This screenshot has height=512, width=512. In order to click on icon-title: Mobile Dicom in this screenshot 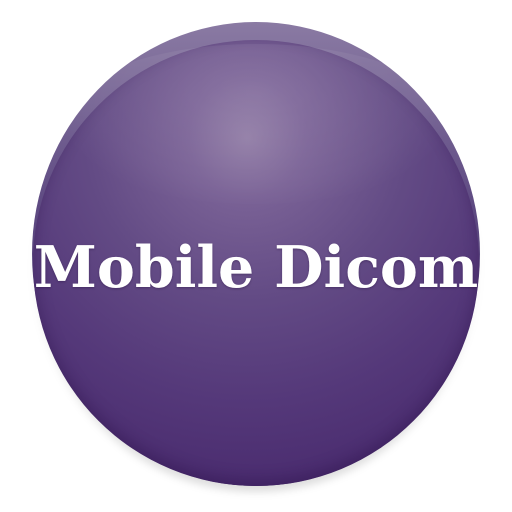, I will do `click(256, 267)`.